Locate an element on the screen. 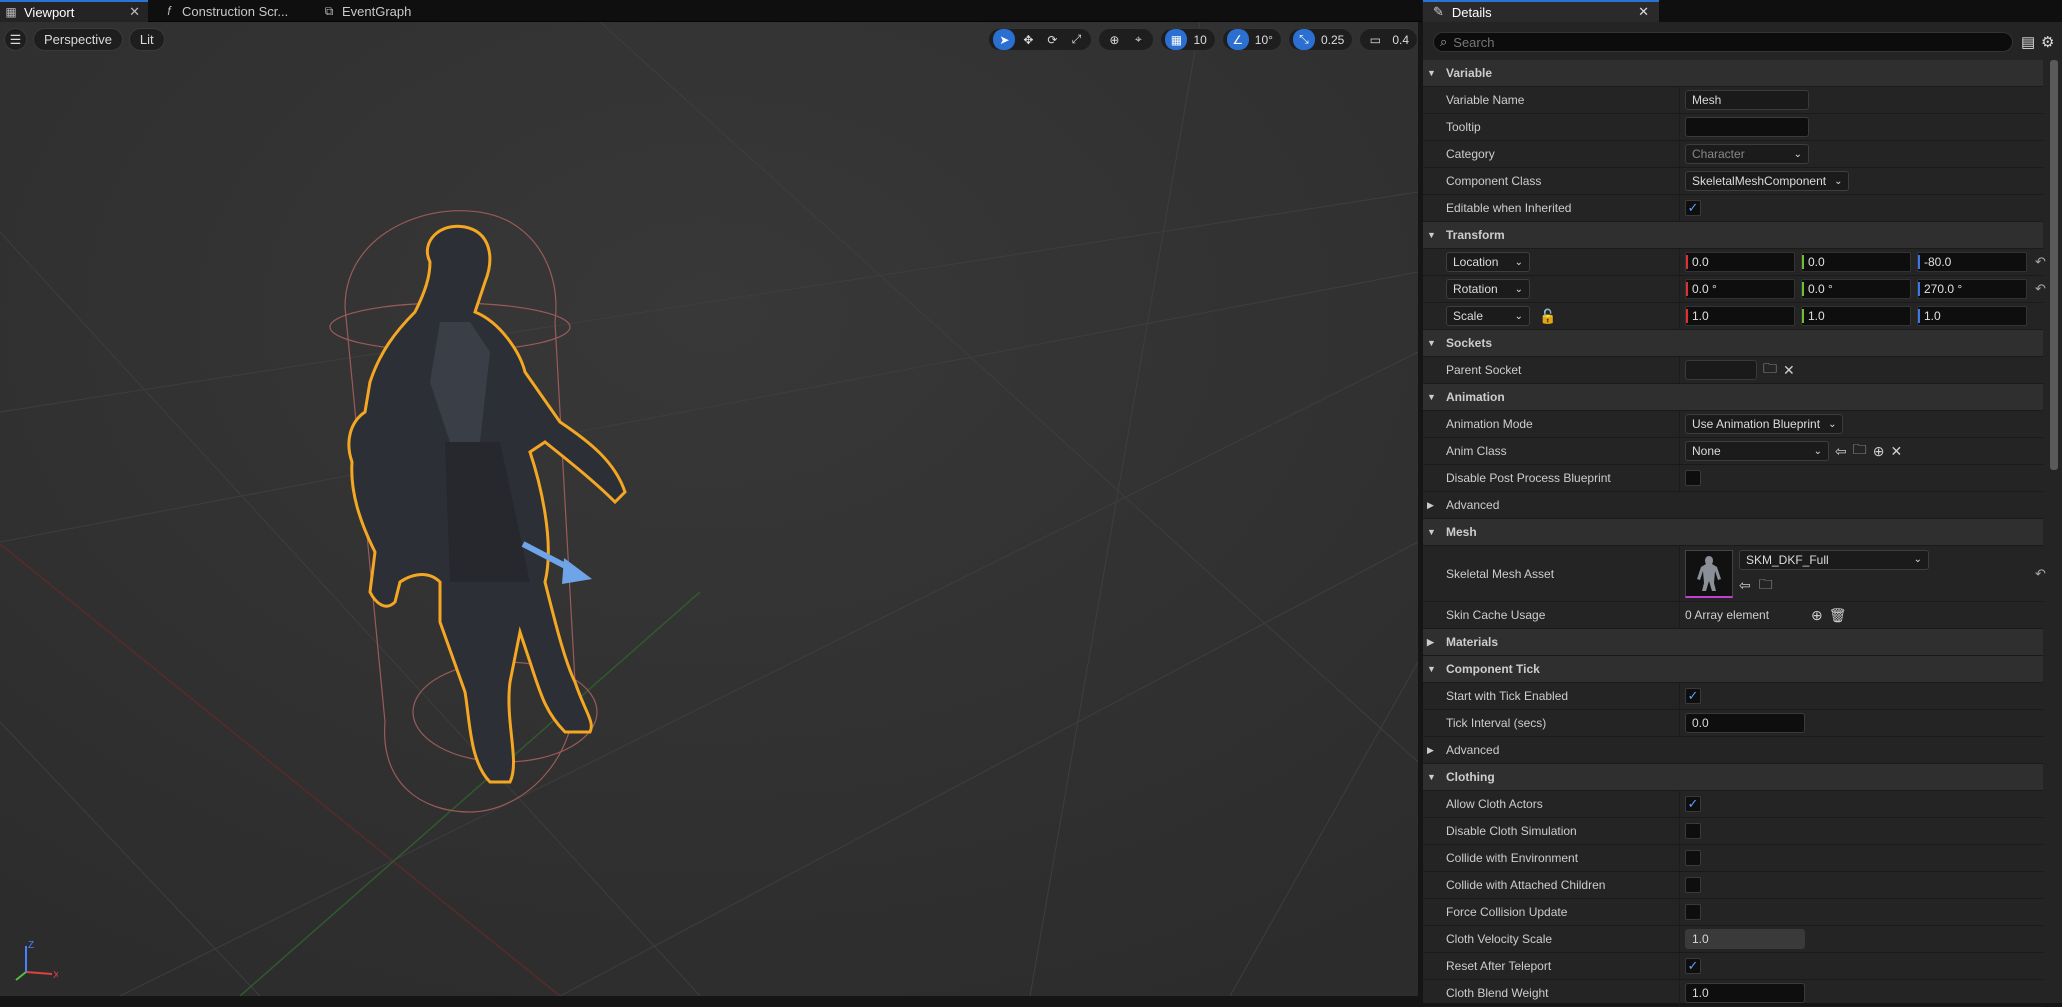 The height and width of the screenshot is (1007, 2062). move-tool-icon: ✥ is located at coordinates (1028, 39).